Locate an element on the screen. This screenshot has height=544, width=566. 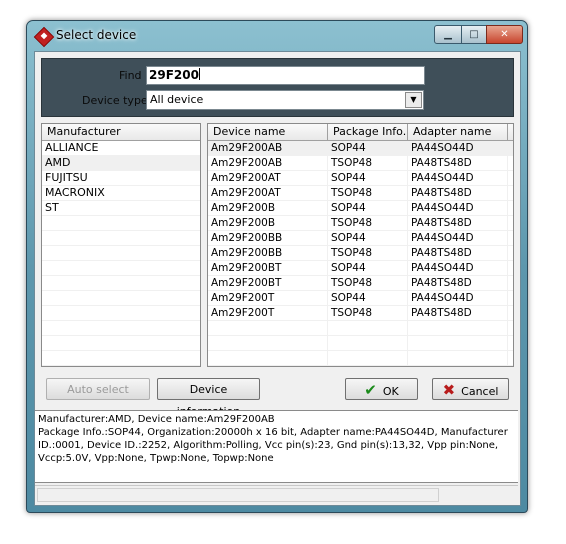
find-input-value: 29F200 is located at coordinates (174, 75).